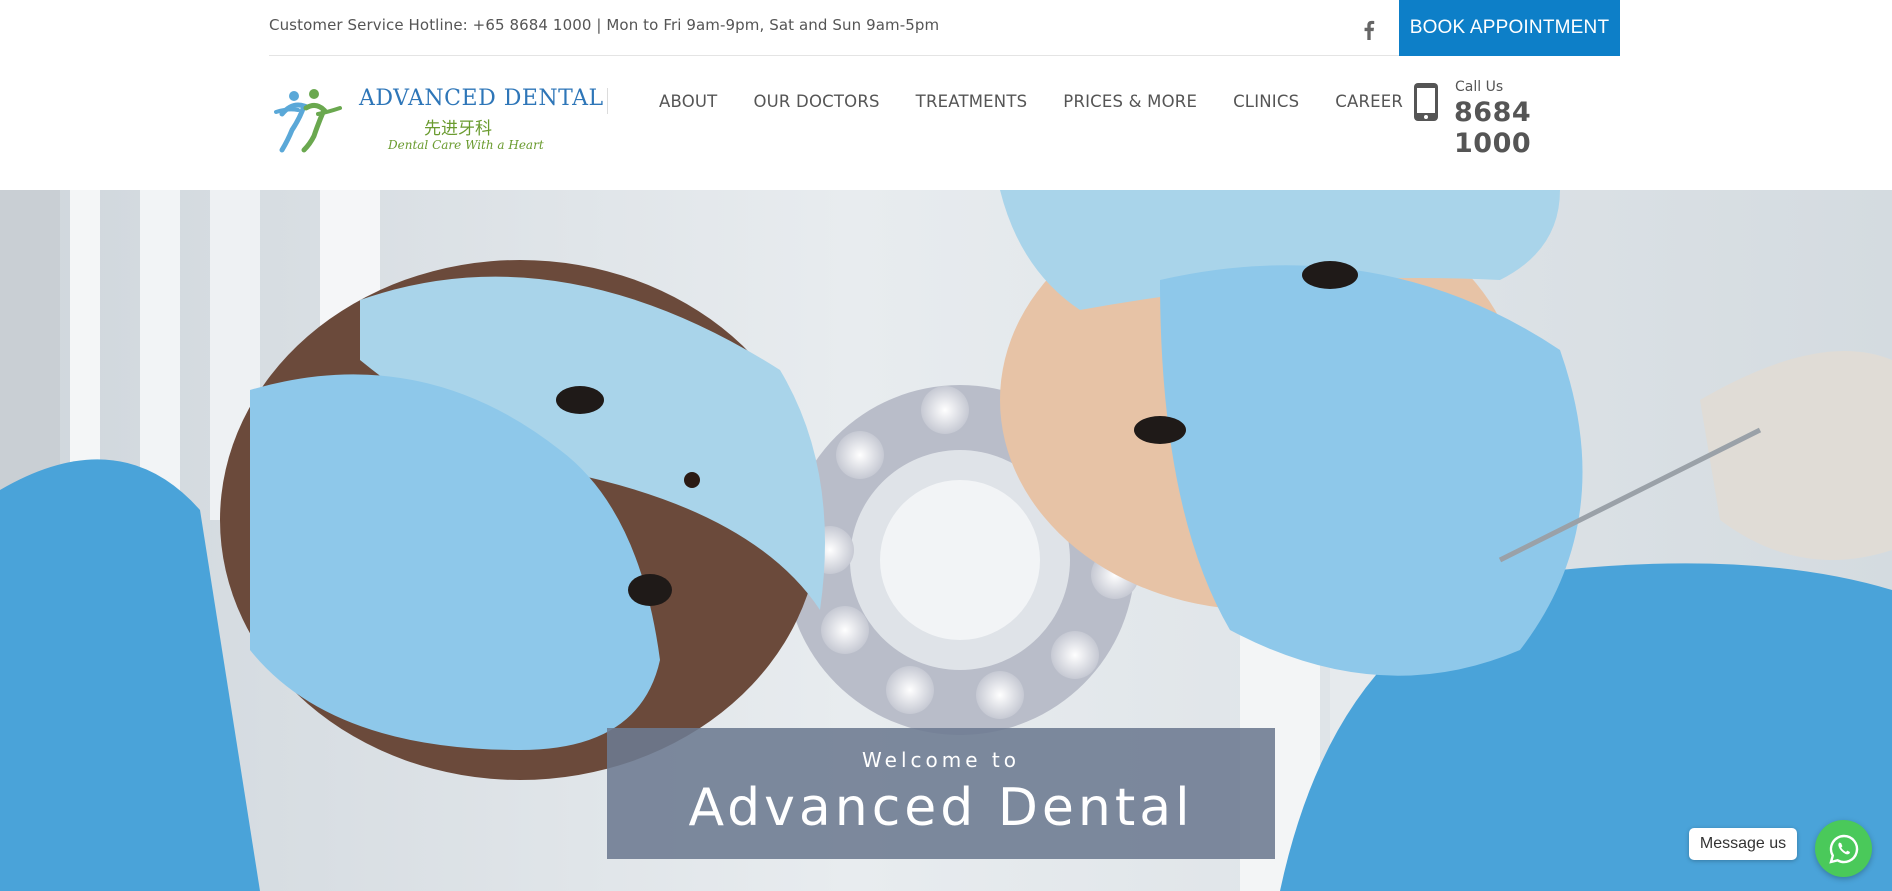 This screenshot has width=1892, height=891. What do you see at coordinates (1426, 102) in the screenshot?
I see `mobile-phone-icon` at bounding box center [1426, 102].